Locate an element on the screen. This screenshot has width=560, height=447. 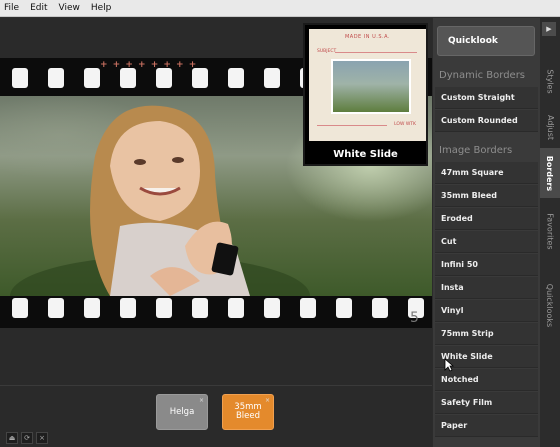
sprocket-row-bottom is located at coordinates (216, 309).